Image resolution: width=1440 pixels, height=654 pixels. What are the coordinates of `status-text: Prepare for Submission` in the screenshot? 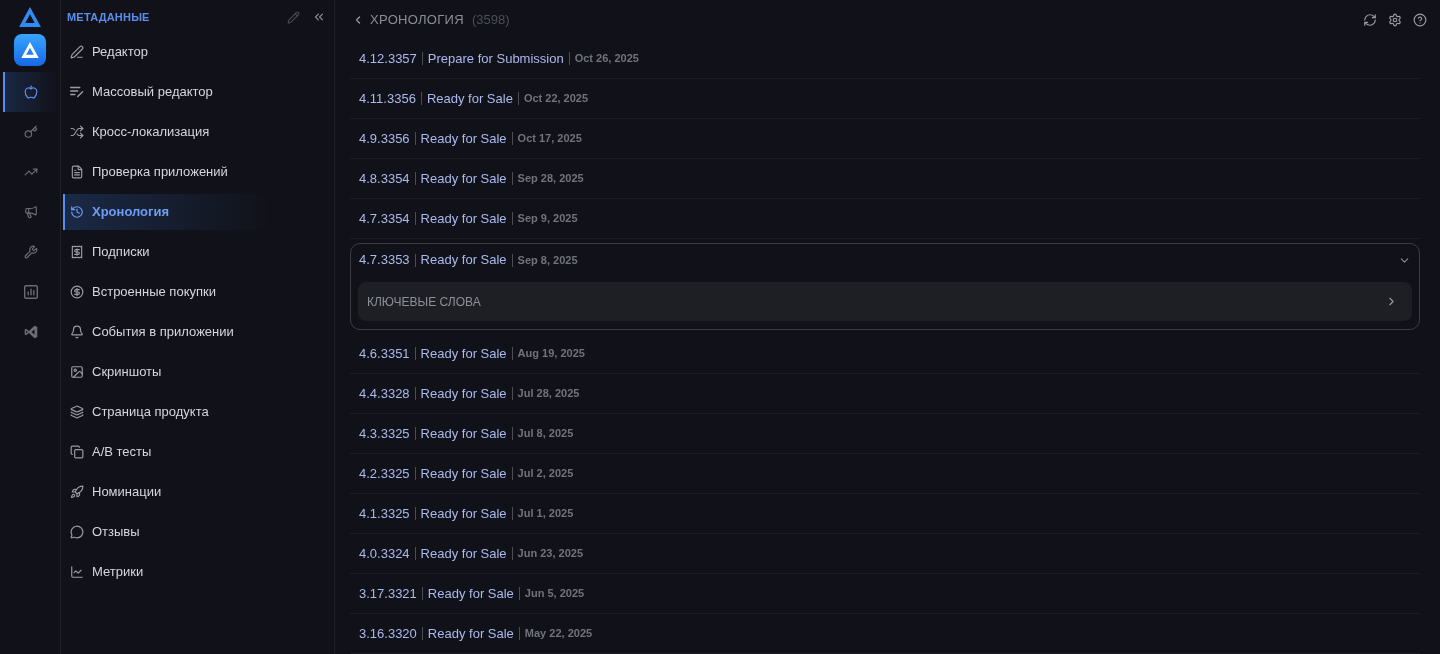 It's located at (495, 58).